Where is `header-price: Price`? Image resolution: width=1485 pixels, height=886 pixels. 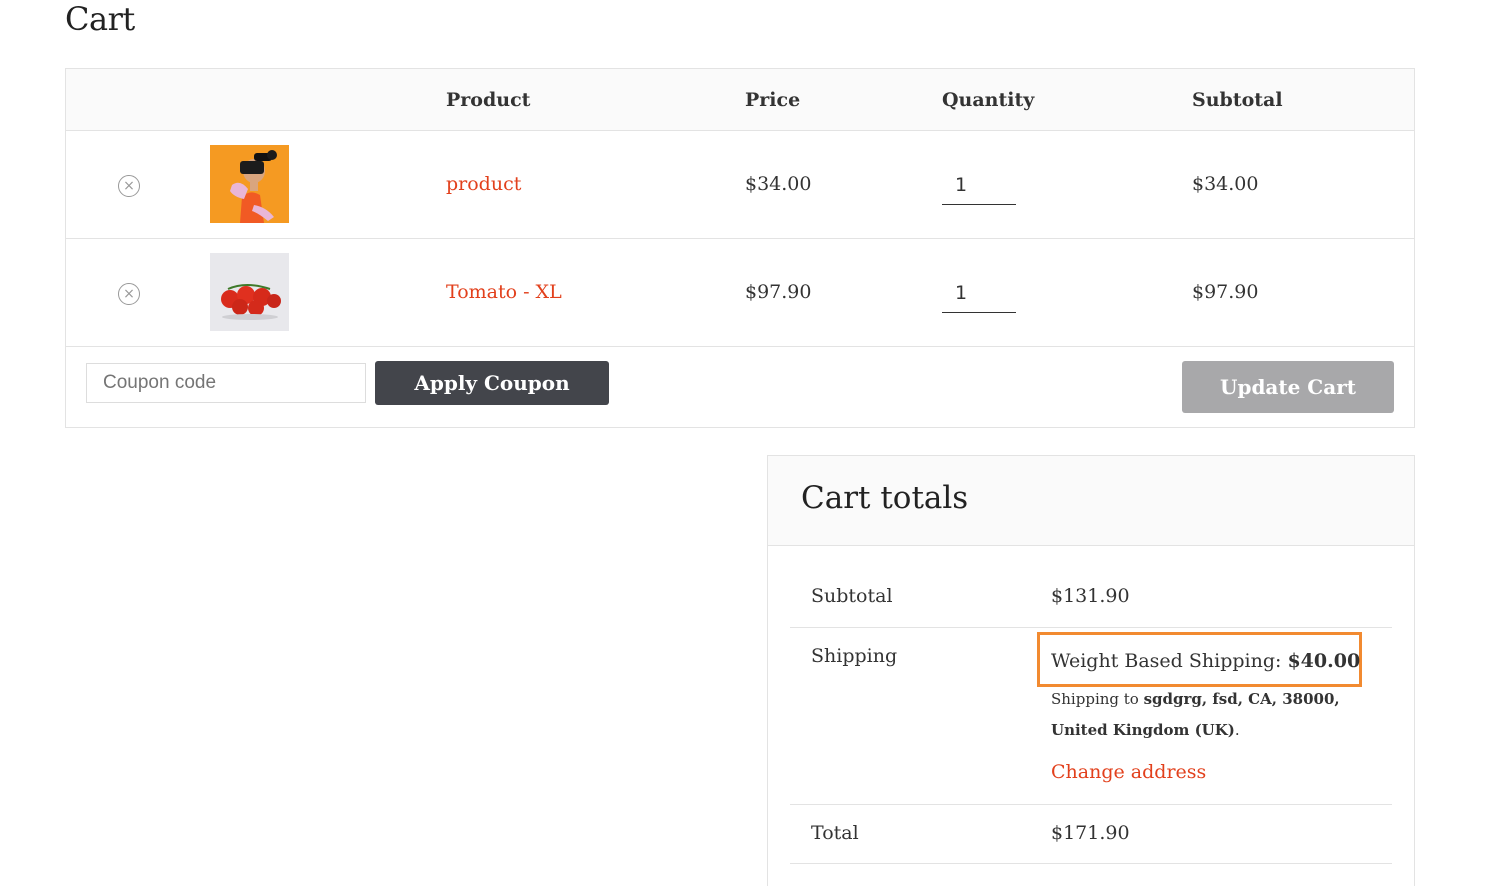
header-price: Price is located at coordinates (773, 100).